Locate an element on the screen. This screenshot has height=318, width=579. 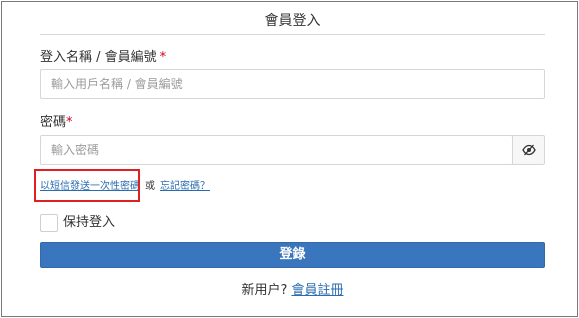
password-label-text: 密碼 is located at coordinates (53, 122).